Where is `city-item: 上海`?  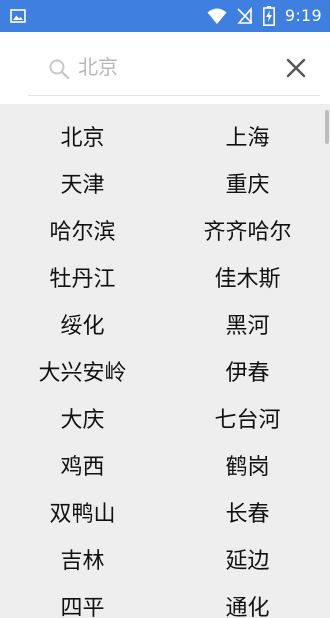
city-item: 上海 is located at coordinates (247, 135).